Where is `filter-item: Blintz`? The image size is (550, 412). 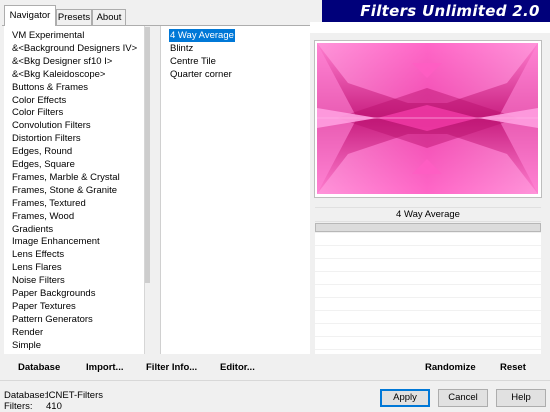
filter-item: Blintz is located at coordinates (181, 48).